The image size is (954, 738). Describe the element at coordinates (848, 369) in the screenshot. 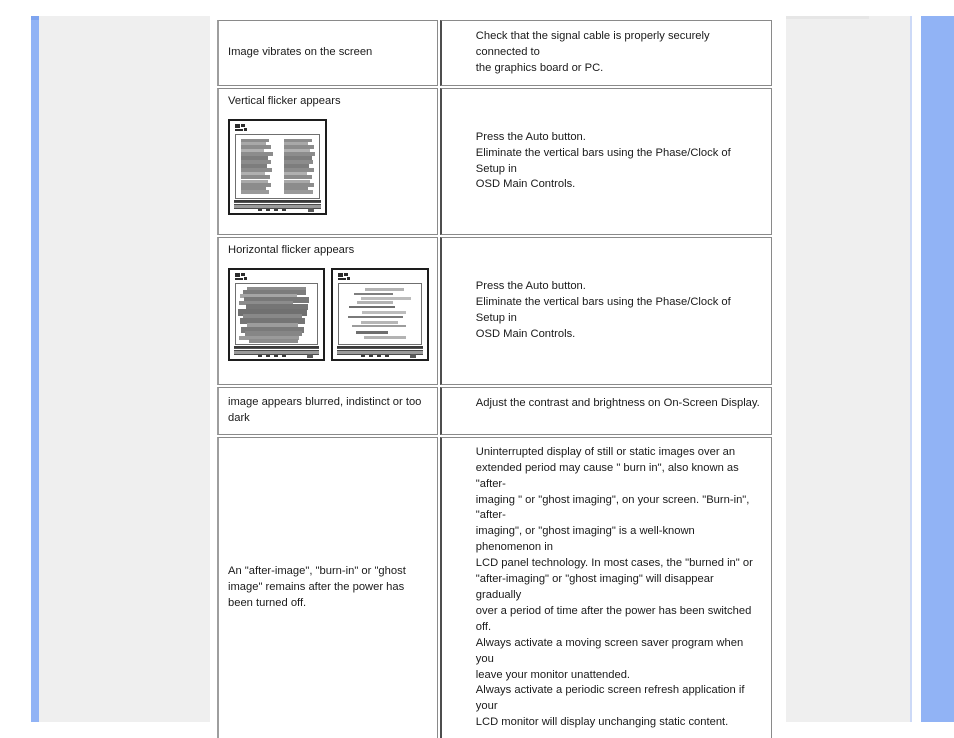

I see `right-gray-panel` at that location.